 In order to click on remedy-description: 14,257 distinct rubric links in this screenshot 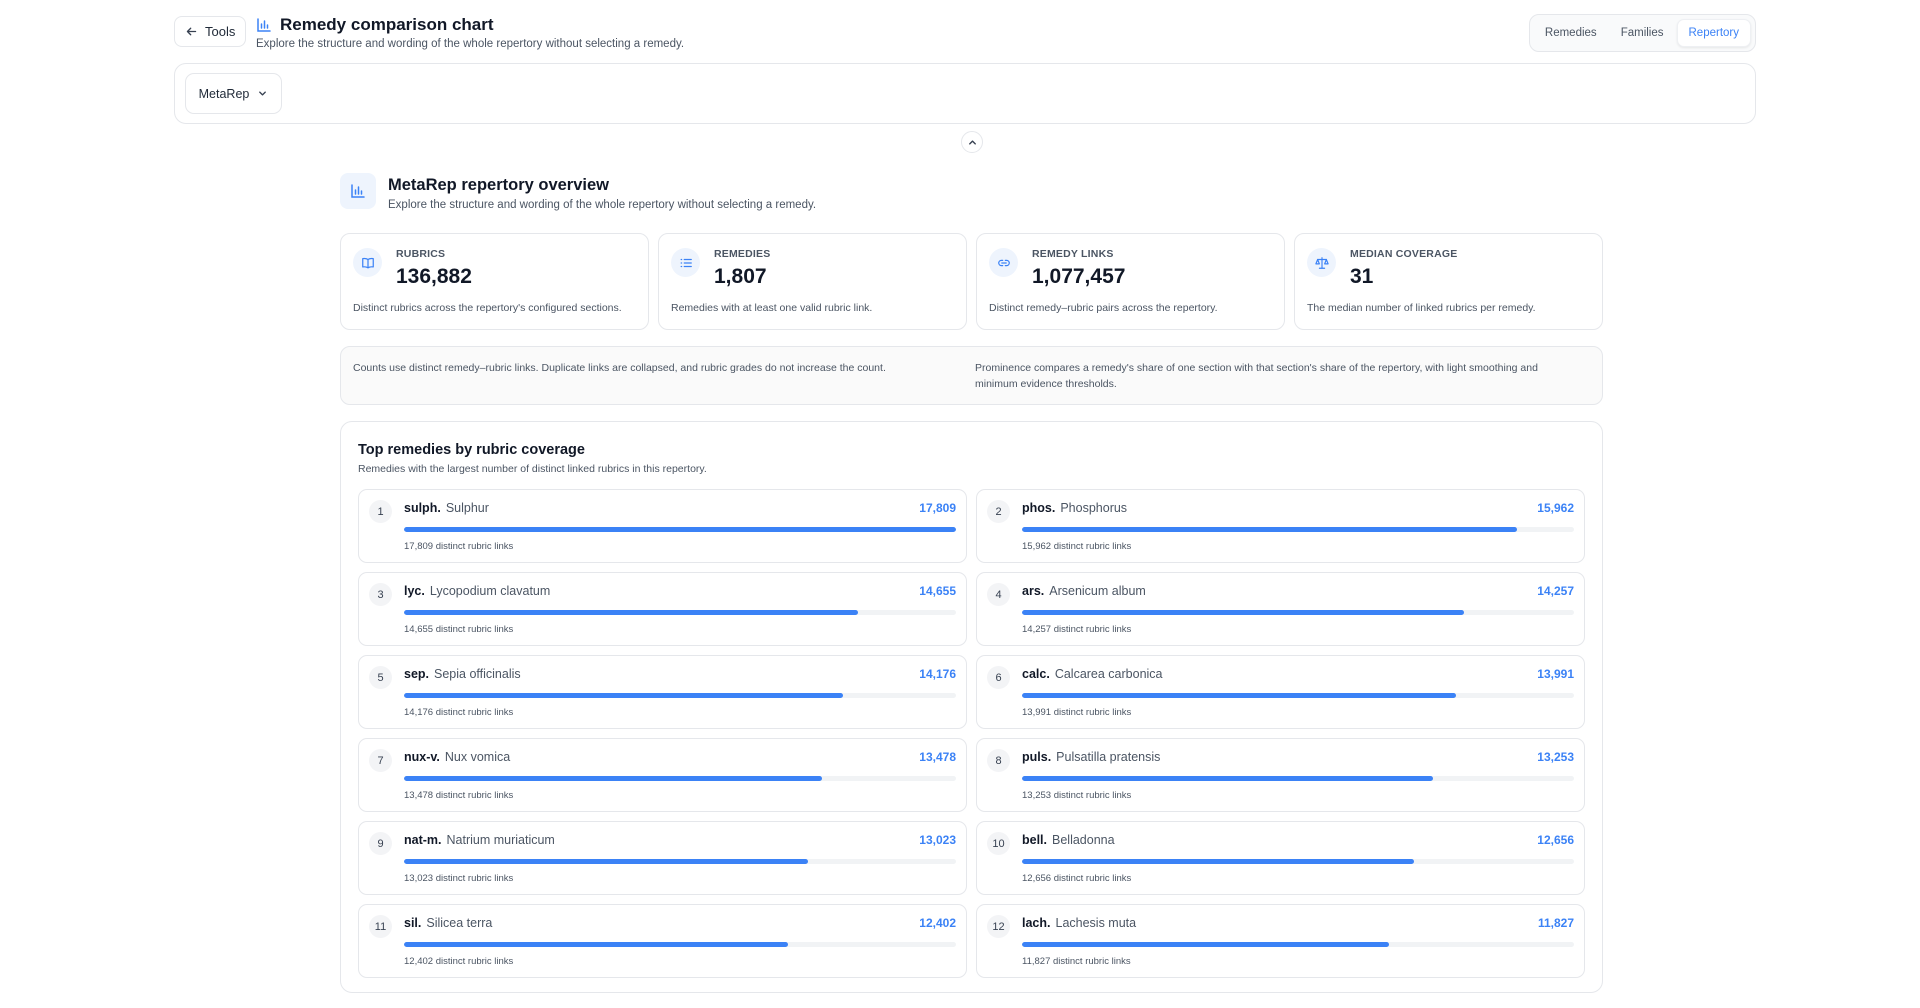, I will do `click(1077, 629)`.